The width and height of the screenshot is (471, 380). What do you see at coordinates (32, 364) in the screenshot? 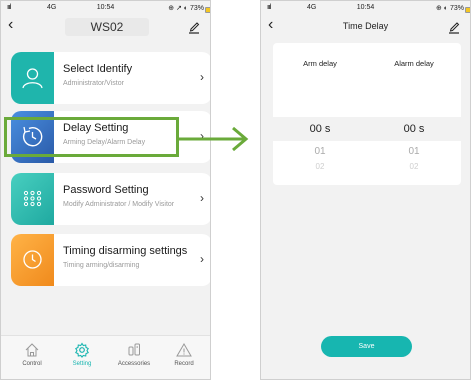
I see `tab-label: Control` at bounding box center [32, 364].